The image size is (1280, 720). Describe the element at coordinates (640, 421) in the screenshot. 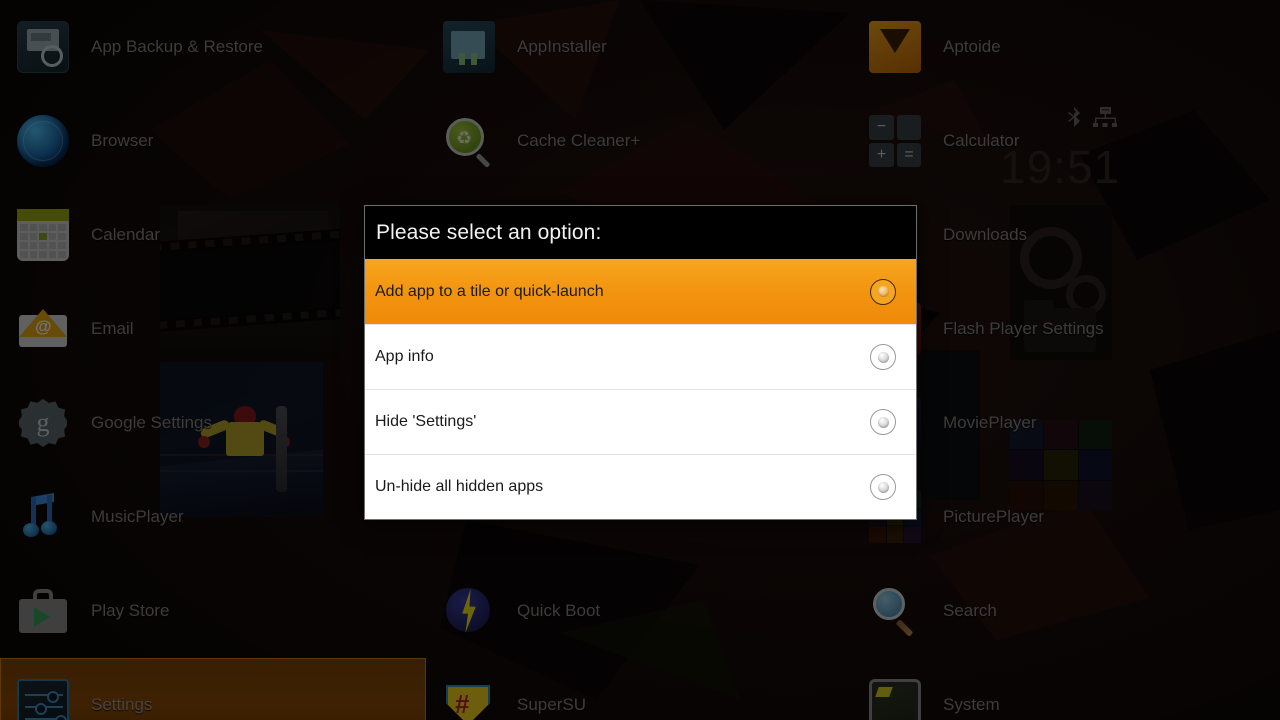

I see `dialog-option-hide-settings: Hide 'Settings'` at that location.